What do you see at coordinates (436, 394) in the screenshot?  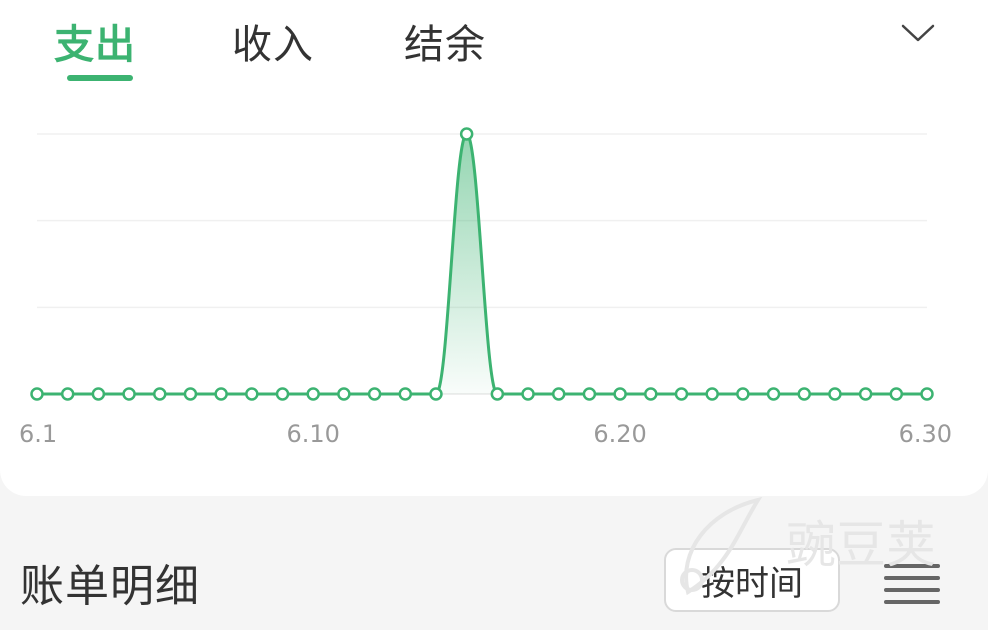 I see `data-point-6.14` at bounding box center [436, 394].